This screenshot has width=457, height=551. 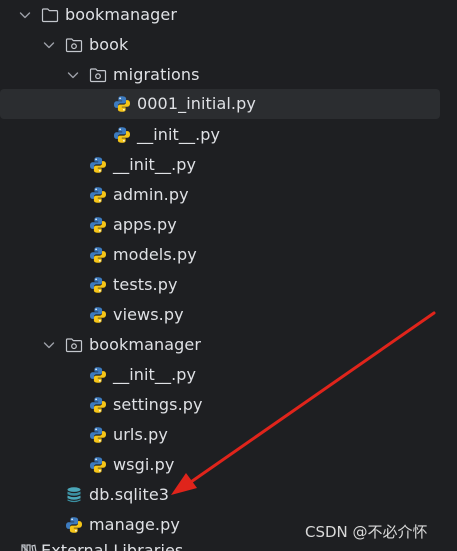 I want to click on tree-item-label: wsgi.py, so click(x=144, y=464).